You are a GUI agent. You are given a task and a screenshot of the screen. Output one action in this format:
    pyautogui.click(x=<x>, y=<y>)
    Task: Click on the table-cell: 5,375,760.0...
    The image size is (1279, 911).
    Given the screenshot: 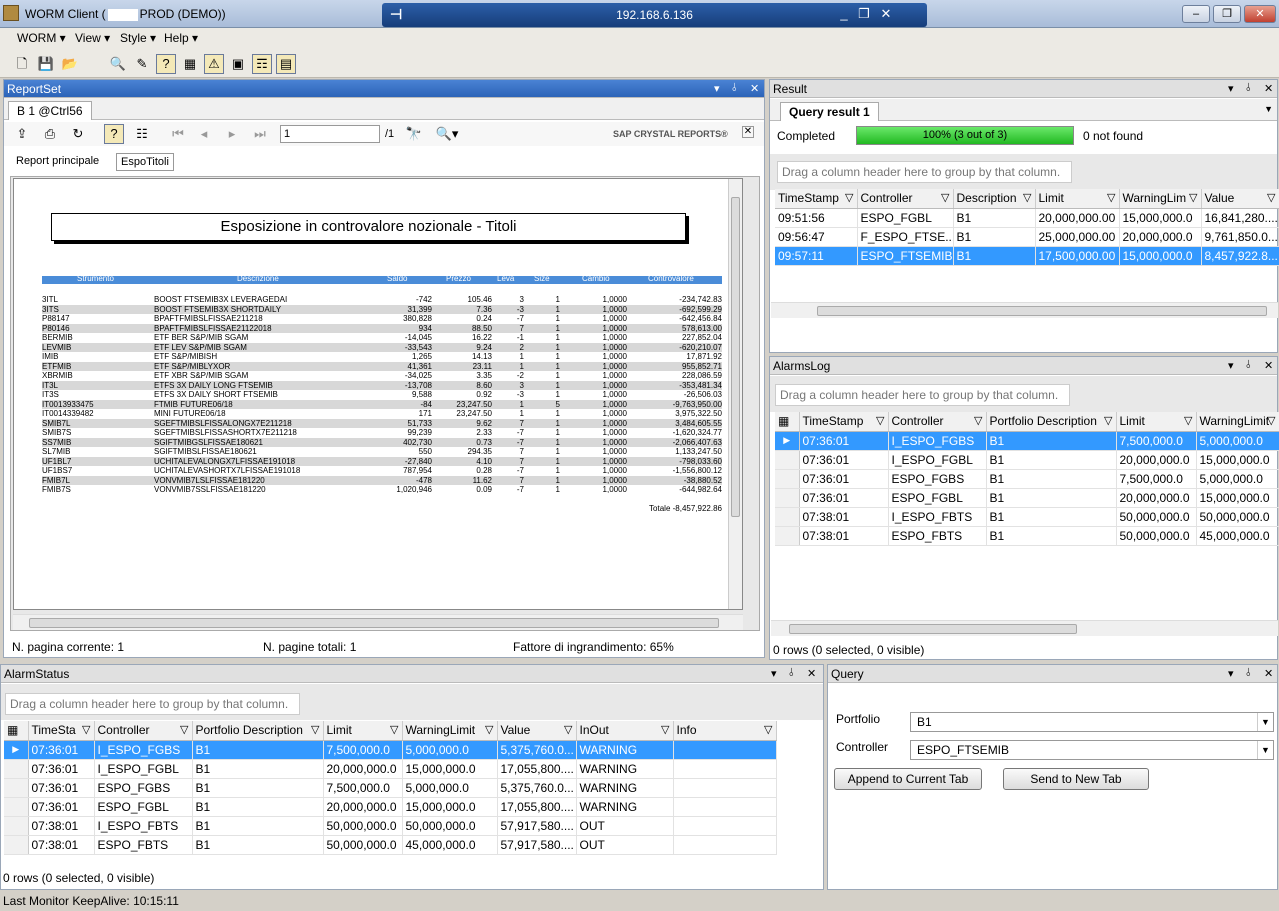 What is the action you would take?
    pyautogui.click(x=537, y=750)
    